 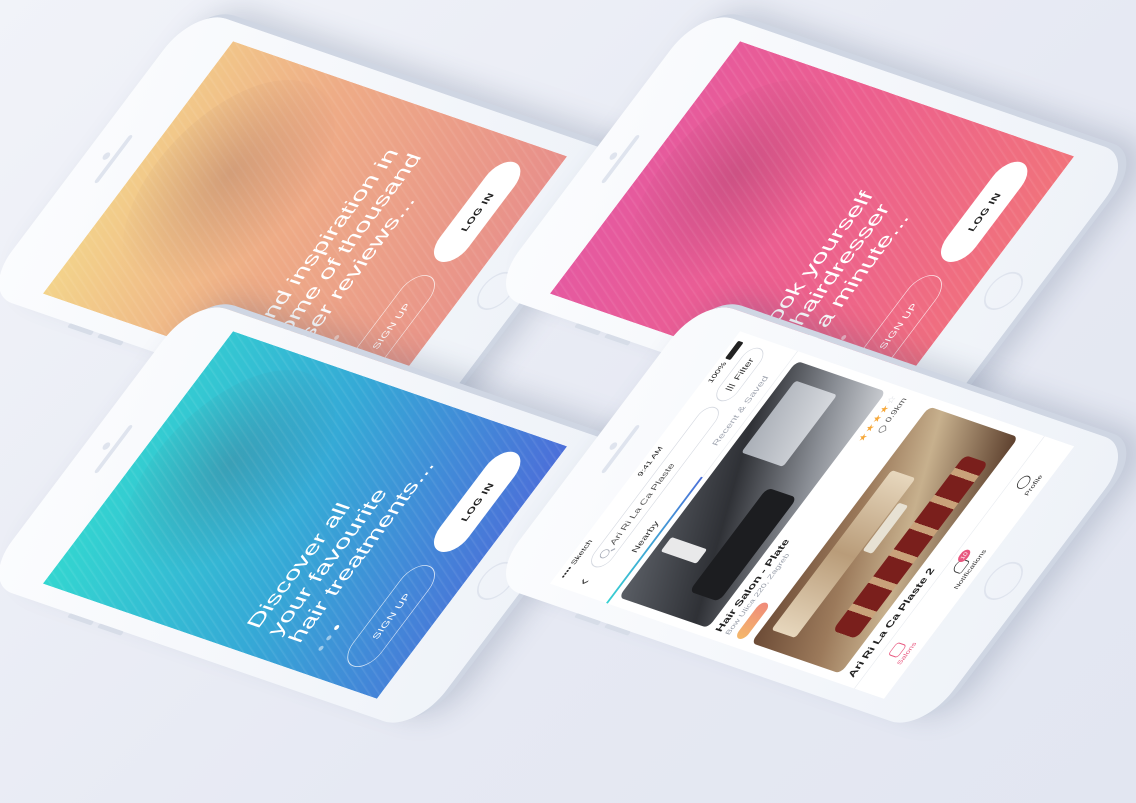 What do you see at coordinates (964, 556) in the screenshot?
I see `notification-count-badge: 10` at bounding box center [964, 556].